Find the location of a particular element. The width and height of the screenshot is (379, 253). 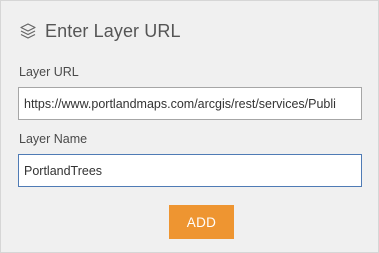

layer-name-label: Layer Name is located at coordinates (53, 139).